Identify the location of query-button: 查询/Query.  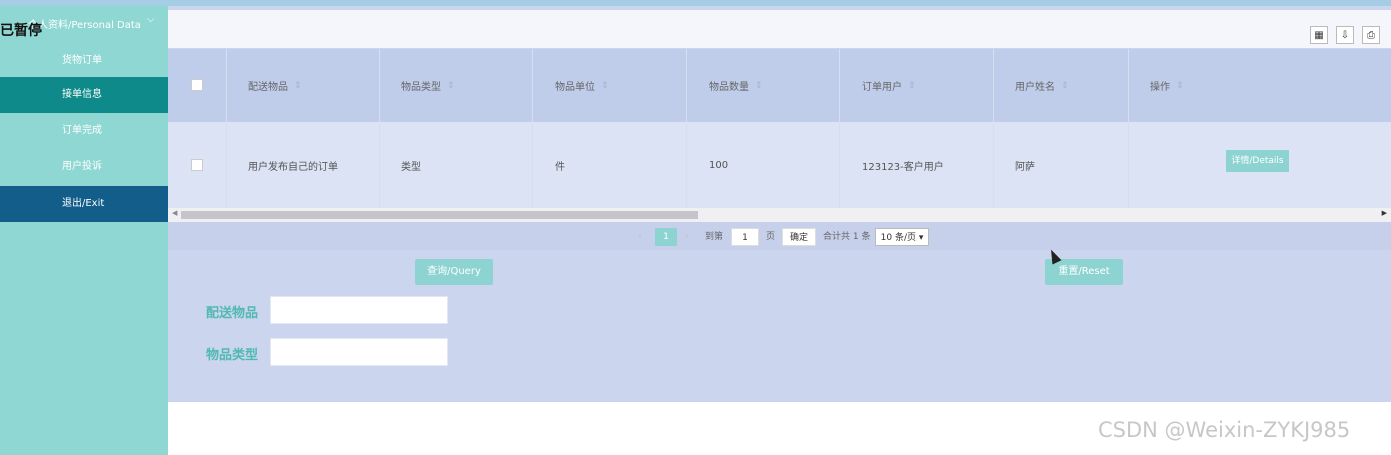
(454, 272).